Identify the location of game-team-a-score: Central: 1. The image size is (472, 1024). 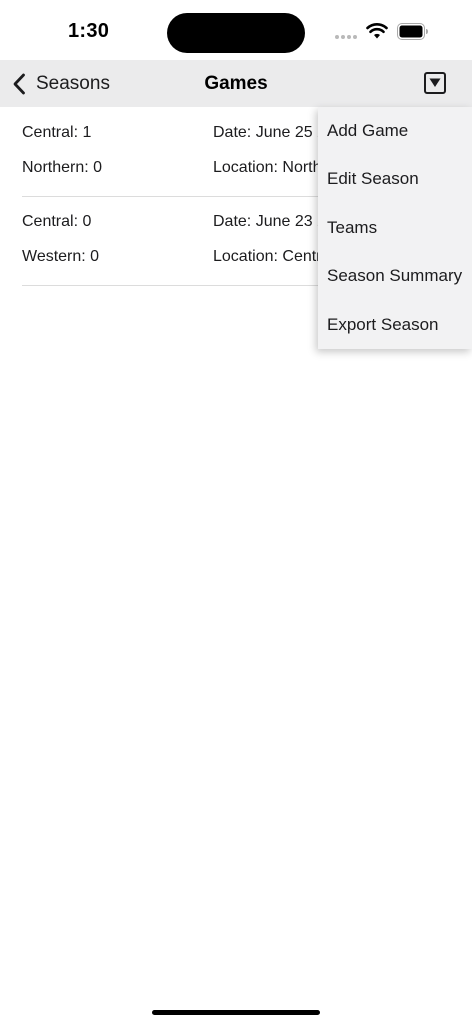
(57, 132).